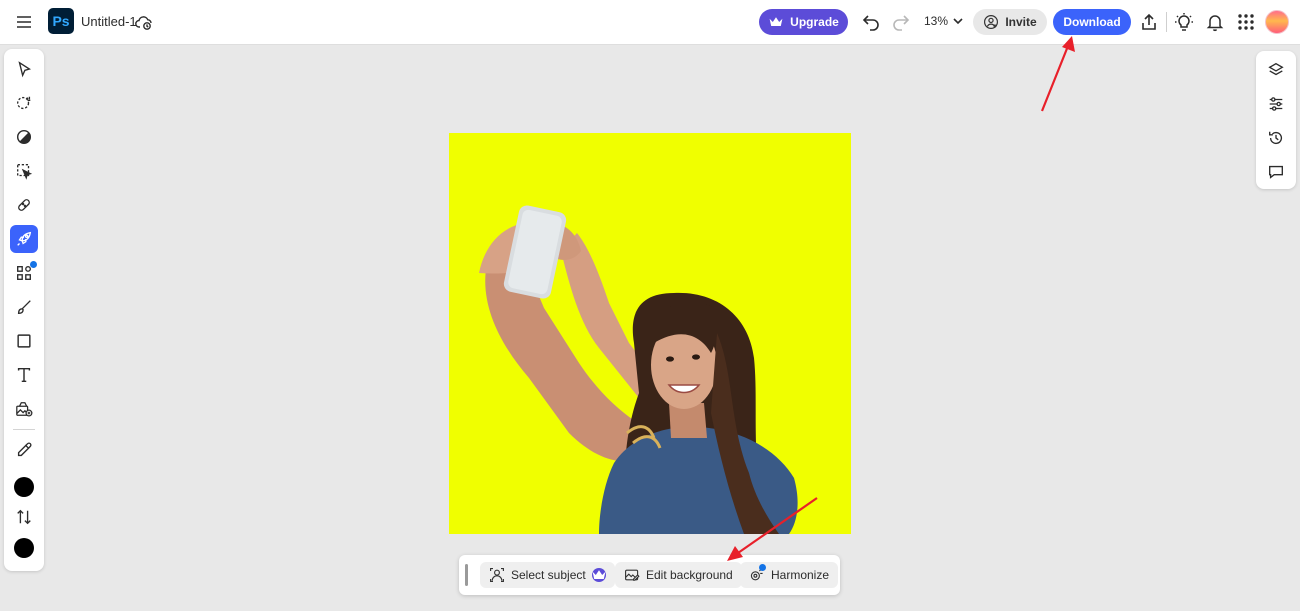 The width and height of the screenshot is (1300, 611). Describe the element at coordinates (871, 22) in the screenshot. I see `undo-icon` at that location.